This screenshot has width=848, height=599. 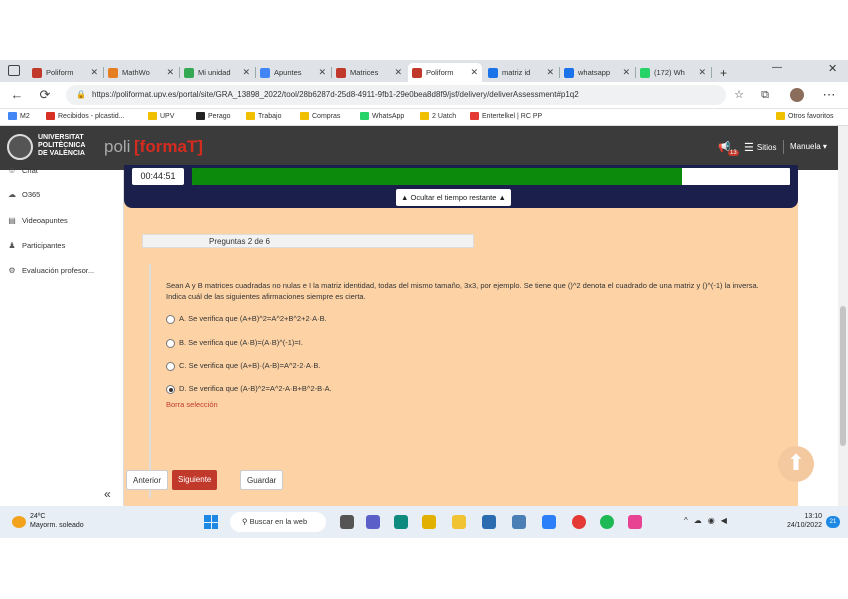 What do you see at coordinates (17, 95) in the screenshot?
I see `back-icon: ←` at bounding box center [17, 95].